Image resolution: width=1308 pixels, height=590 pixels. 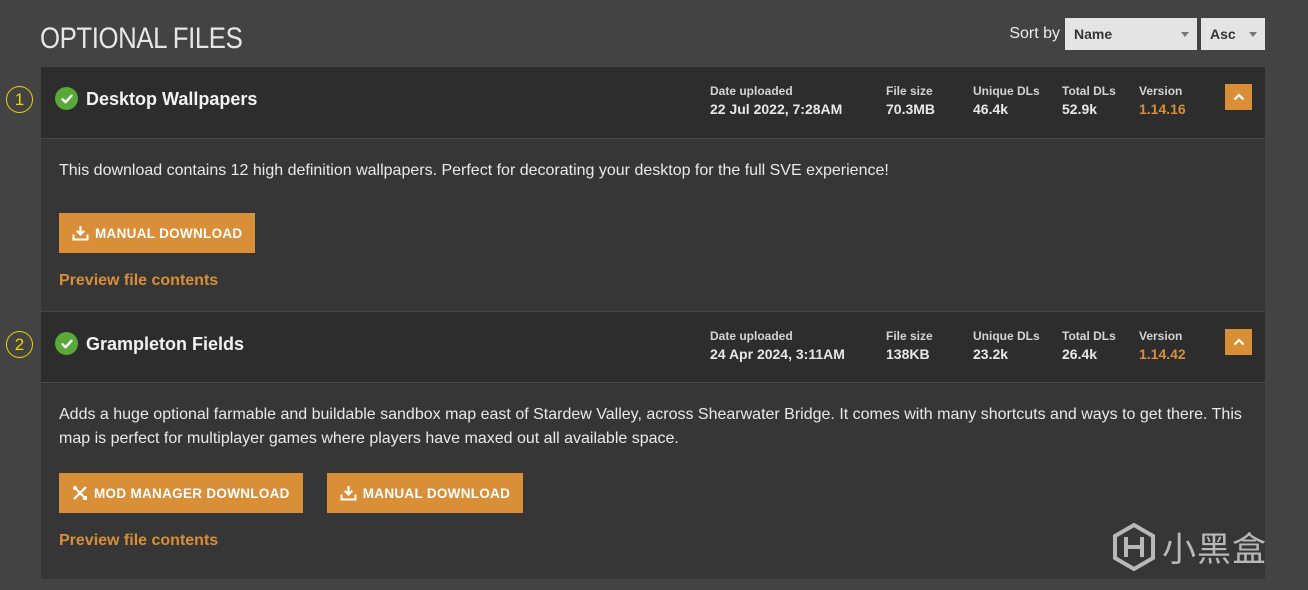 I want to click on stat-date: Date uploaded 24 Apr 2024, 3:11AM, so click(x=777, y=345).